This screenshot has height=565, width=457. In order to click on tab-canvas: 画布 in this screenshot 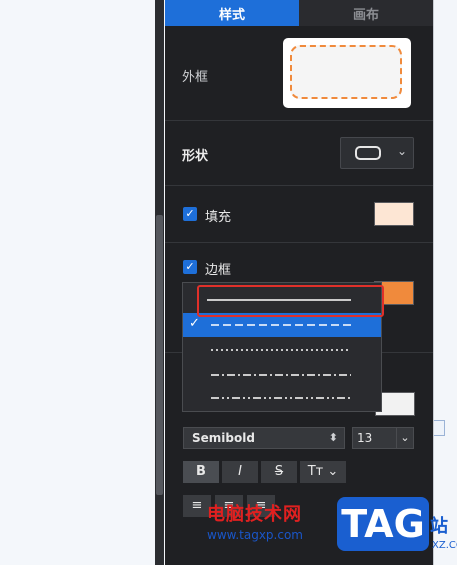, I will do `click(366, 13)`.